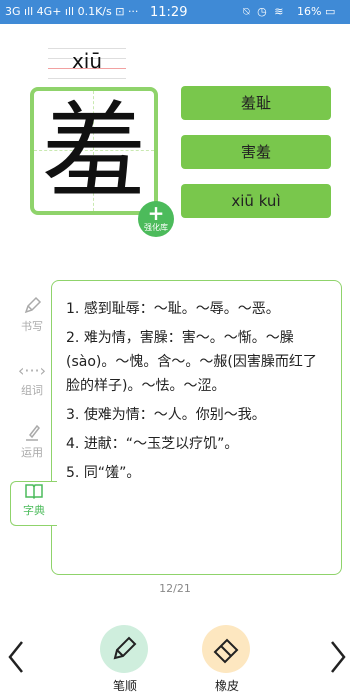  What do you see at coordinates (175, 588) in the screenshot?
I see `page-indicator: 12/21` at bounding box center [175, 588].